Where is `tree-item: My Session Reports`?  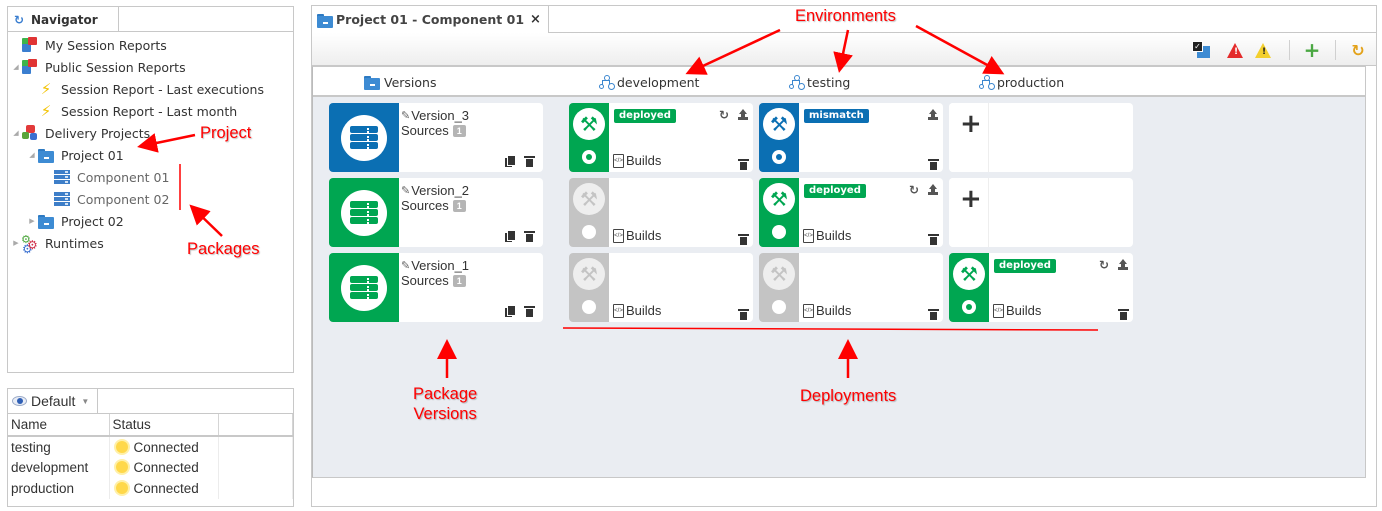
tree-item: My Session Reports is located at coordinates (150, 45).